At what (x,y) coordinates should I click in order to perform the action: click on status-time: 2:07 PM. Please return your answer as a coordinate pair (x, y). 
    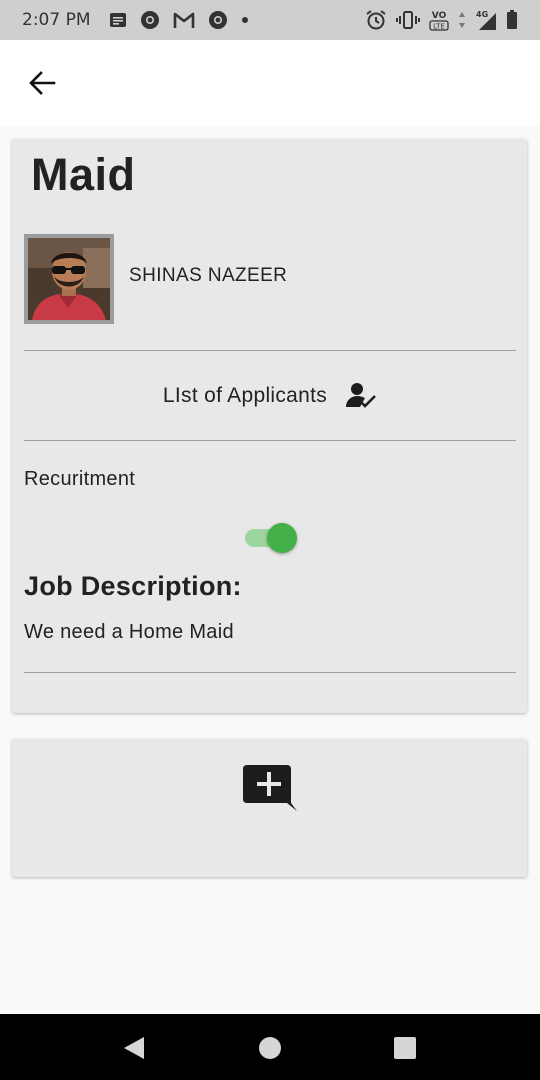
    Looking at the image, I should click on (56, 20).